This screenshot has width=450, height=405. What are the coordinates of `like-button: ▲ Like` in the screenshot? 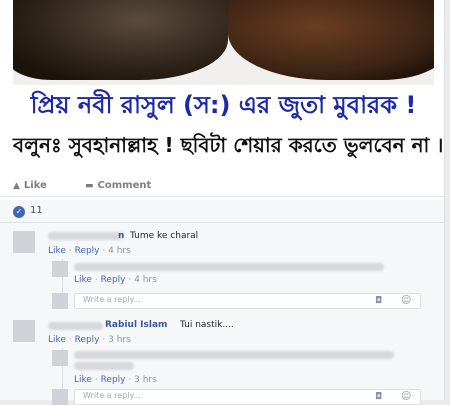 It's located at (30, 185).